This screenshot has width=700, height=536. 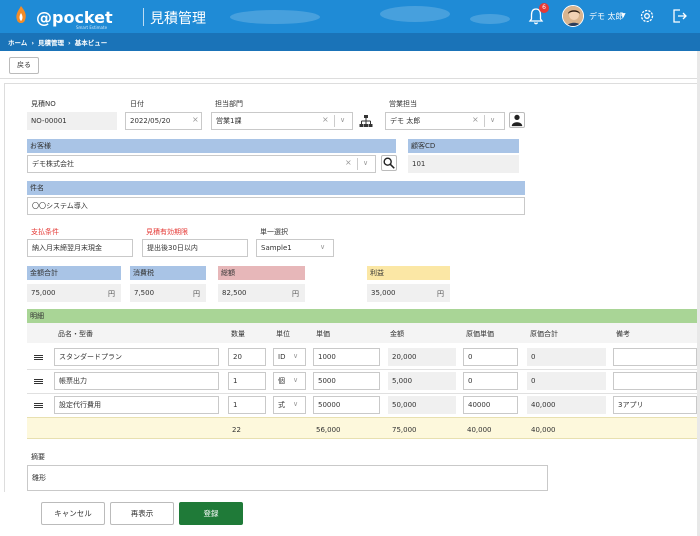 I want to click on user-pick-button, so click(x=517, y=120).